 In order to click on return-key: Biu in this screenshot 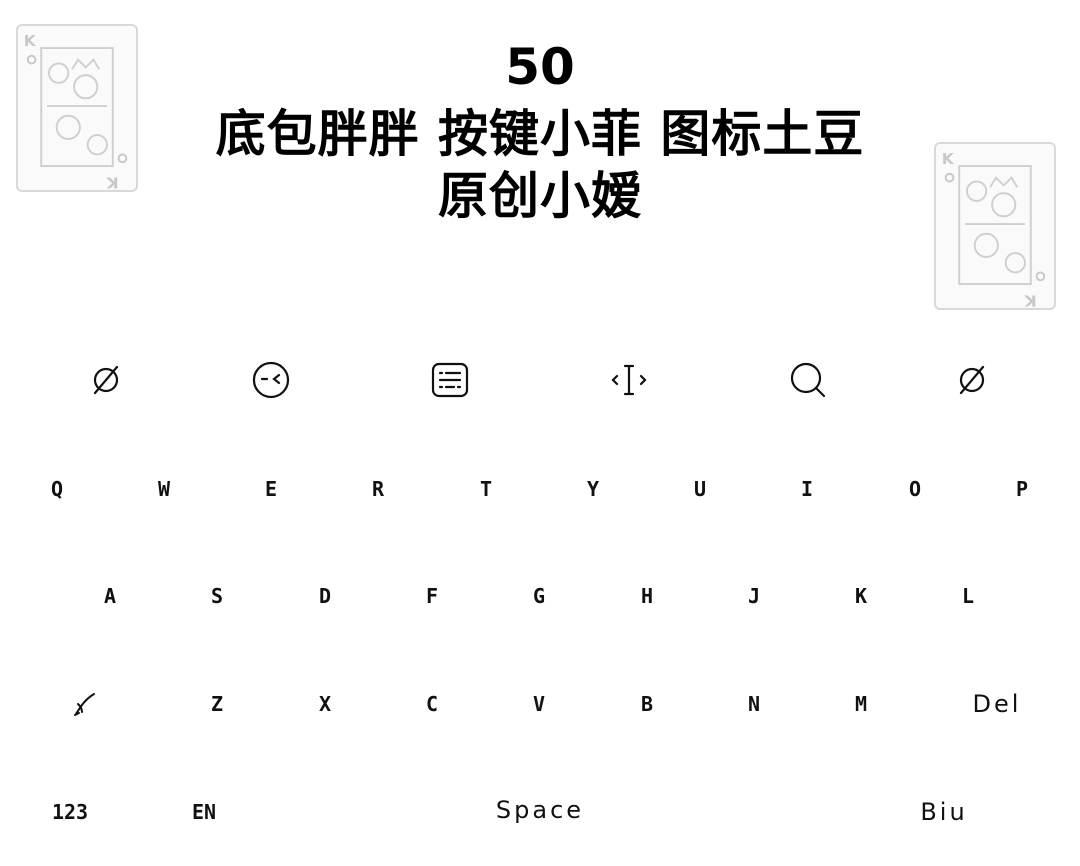, I will do `click(944, 812)`.